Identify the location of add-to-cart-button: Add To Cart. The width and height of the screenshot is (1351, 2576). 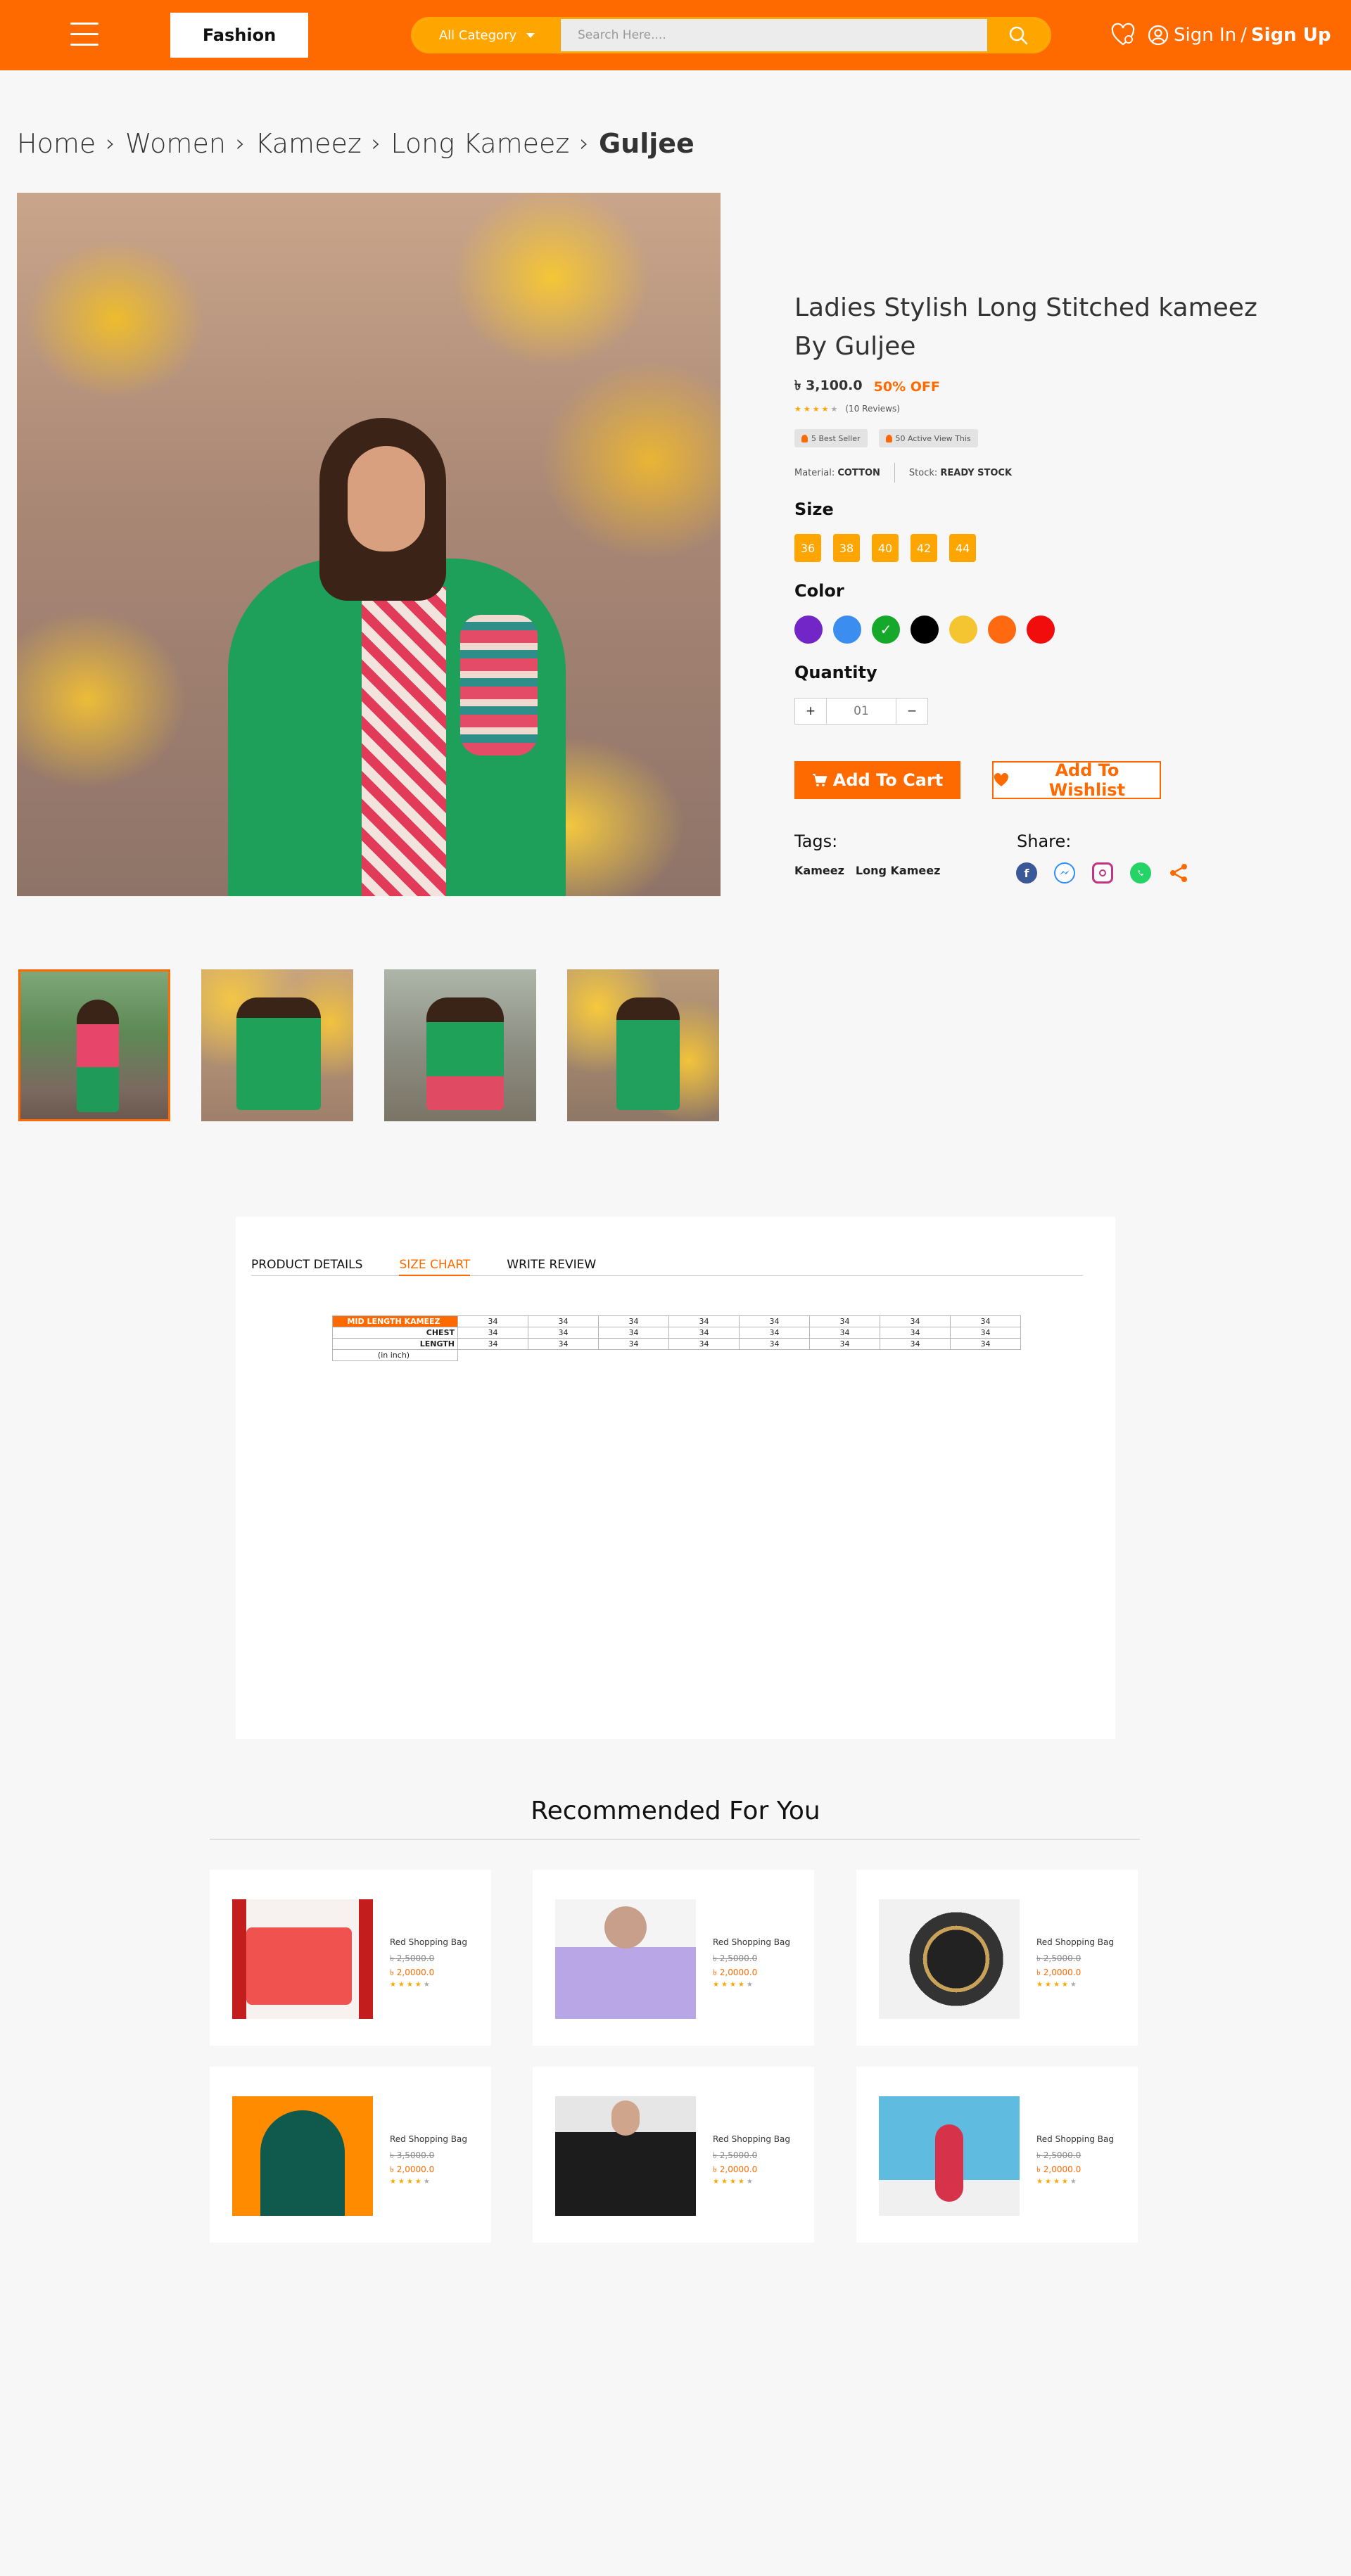
(877, 780).